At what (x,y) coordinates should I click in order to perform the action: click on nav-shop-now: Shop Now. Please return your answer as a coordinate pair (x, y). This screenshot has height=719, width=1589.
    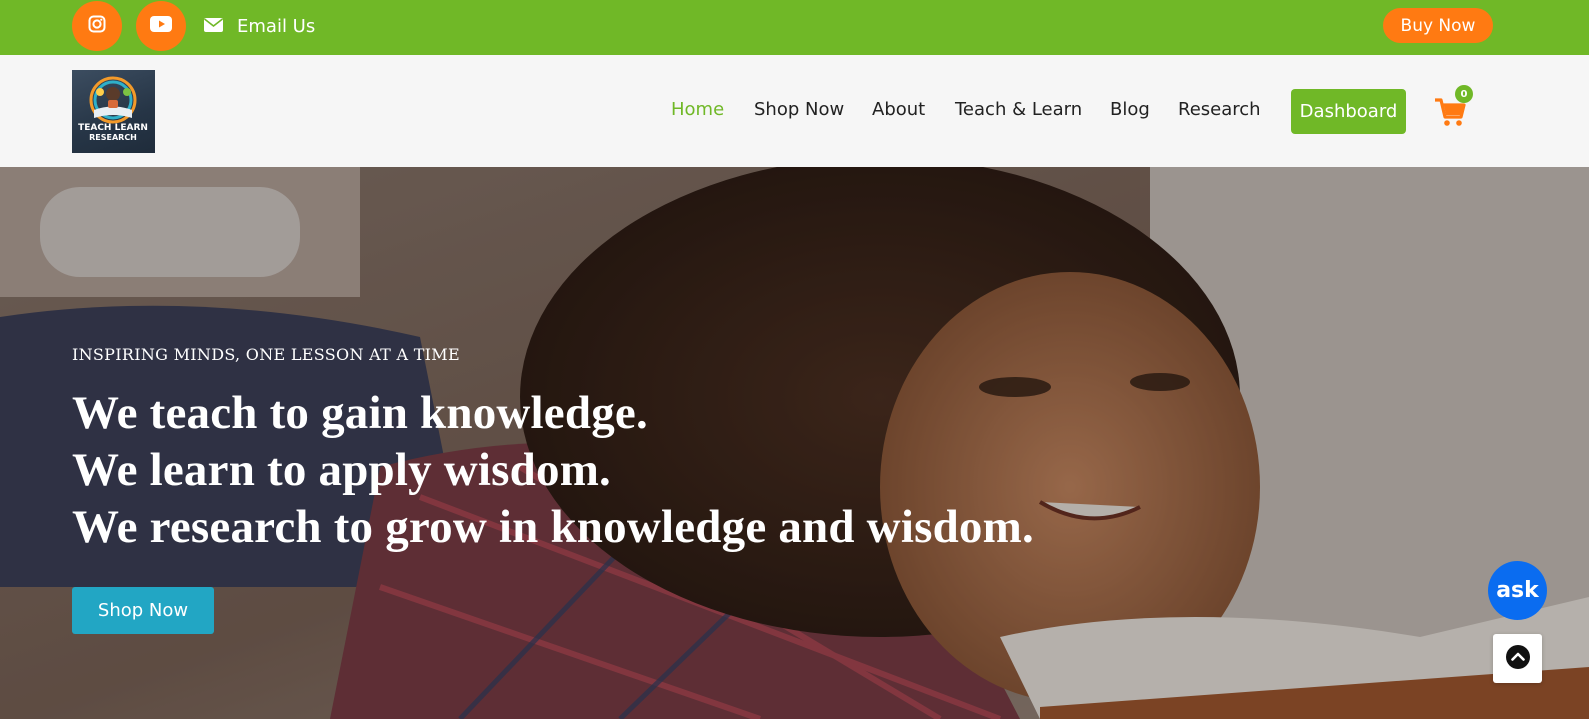
    Looking at the image, I should click on (799, 109).